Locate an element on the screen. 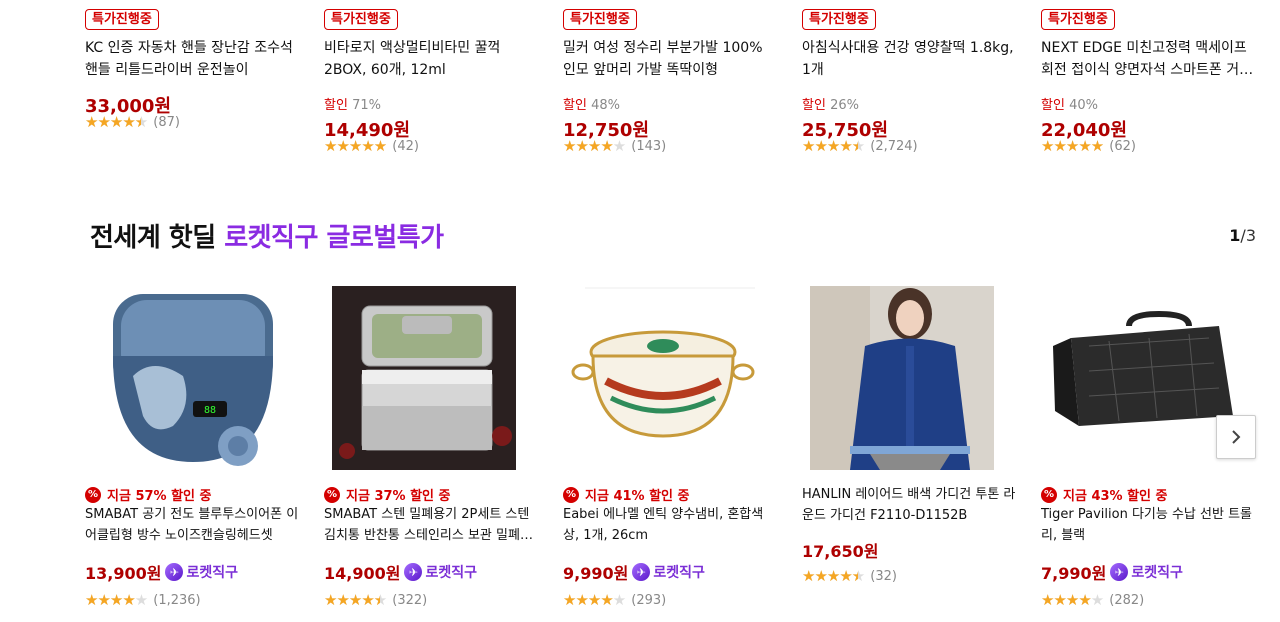  price-row: 9,990원 ✈ 로켓직구 is located at coordinates (634, 572).